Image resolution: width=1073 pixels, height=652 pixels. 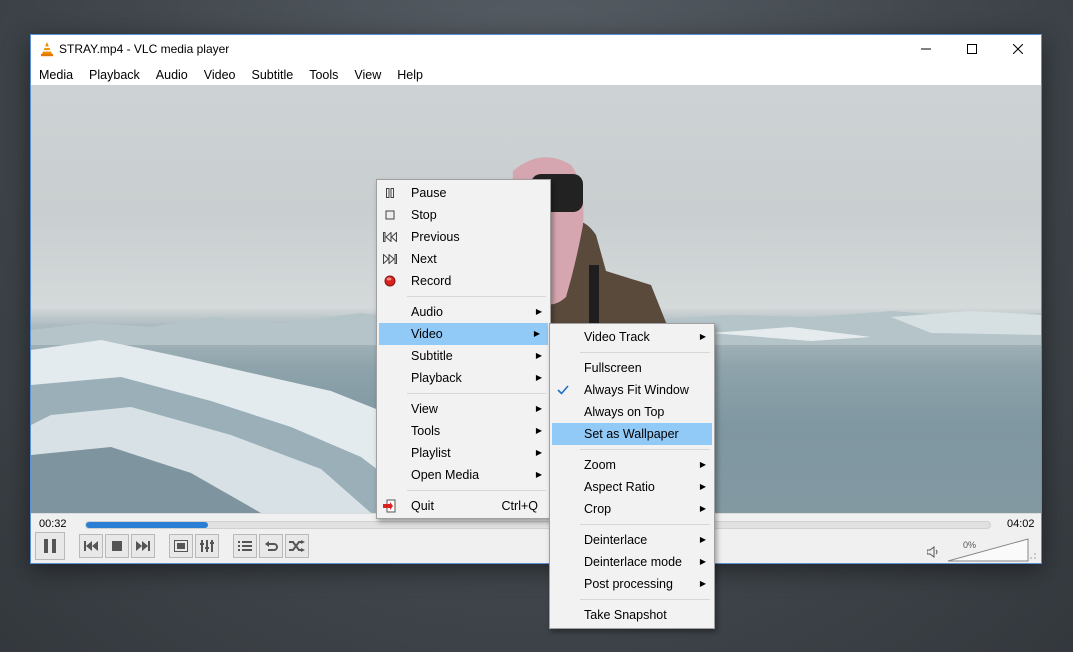 I want to click on controls-bar: 00:32 04:02 0%, so click(x=536, y=538).